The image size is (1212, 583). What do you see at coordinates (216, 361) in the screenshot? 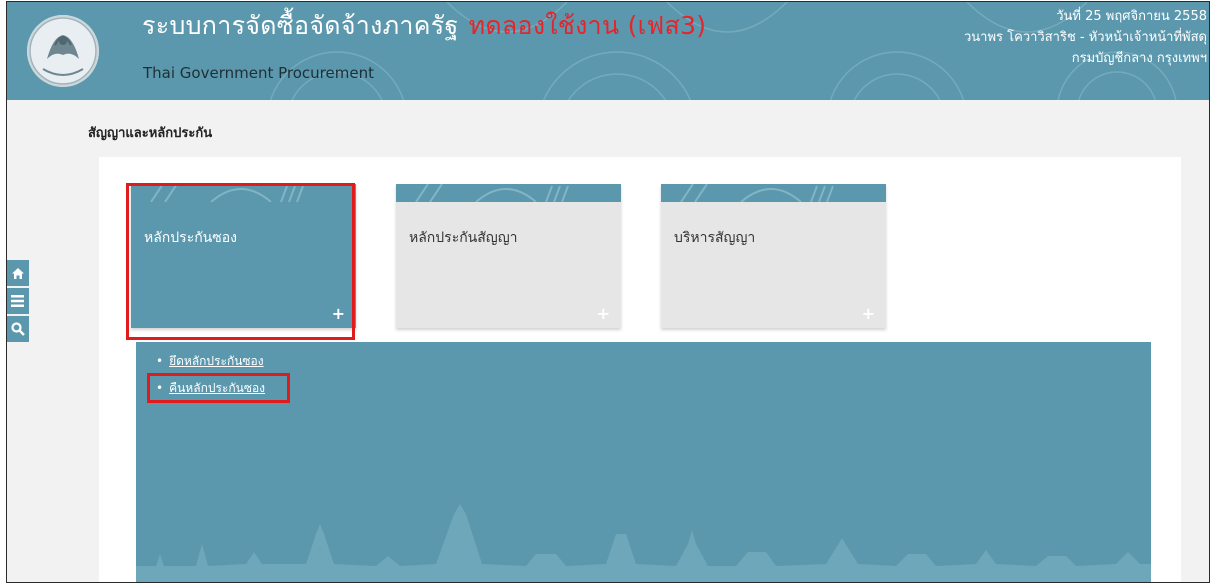
I see `submenu-item-label: ยึดหลักประกันซอง` at bounding box center [216, 361].